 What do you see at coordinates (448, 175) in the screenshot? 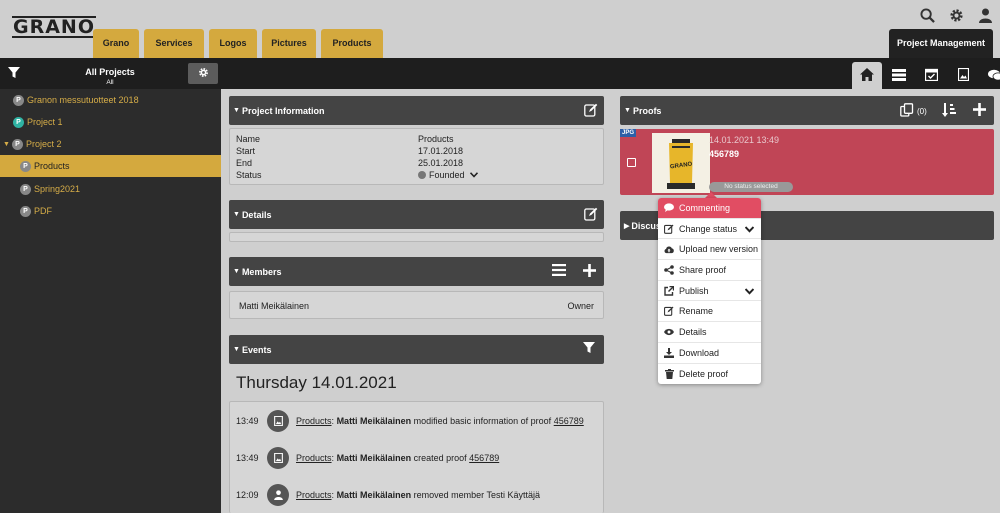
I see `status-dropdown: Founded` at bounding box center [448, 175].